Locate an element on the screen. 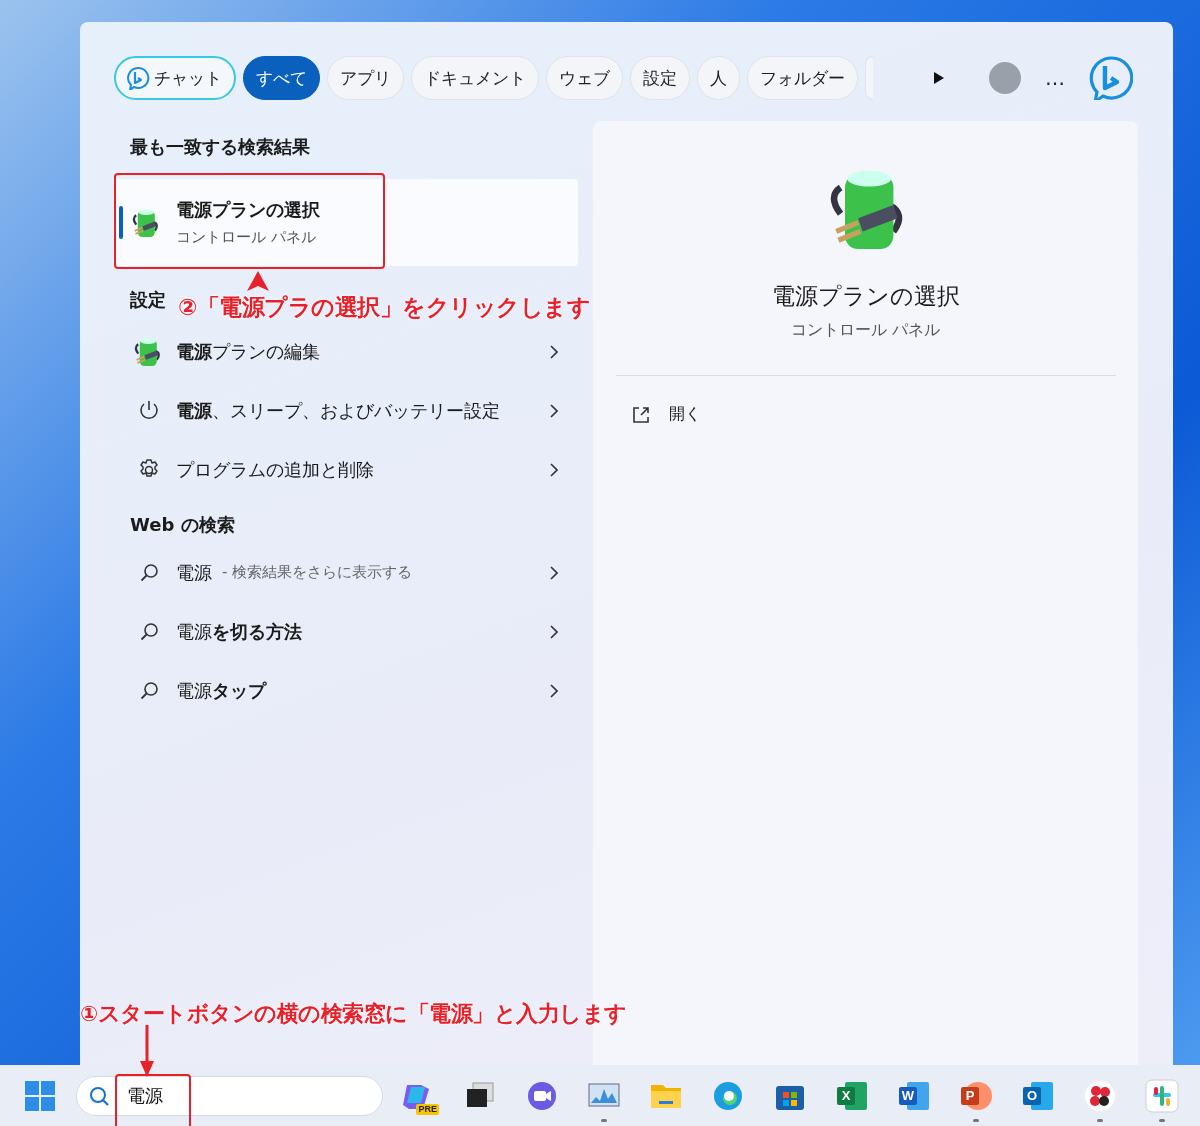 This screenshot has height=1126, width=1200. taskbar-search-field: 電源 is located at coordinates (229, 1095).